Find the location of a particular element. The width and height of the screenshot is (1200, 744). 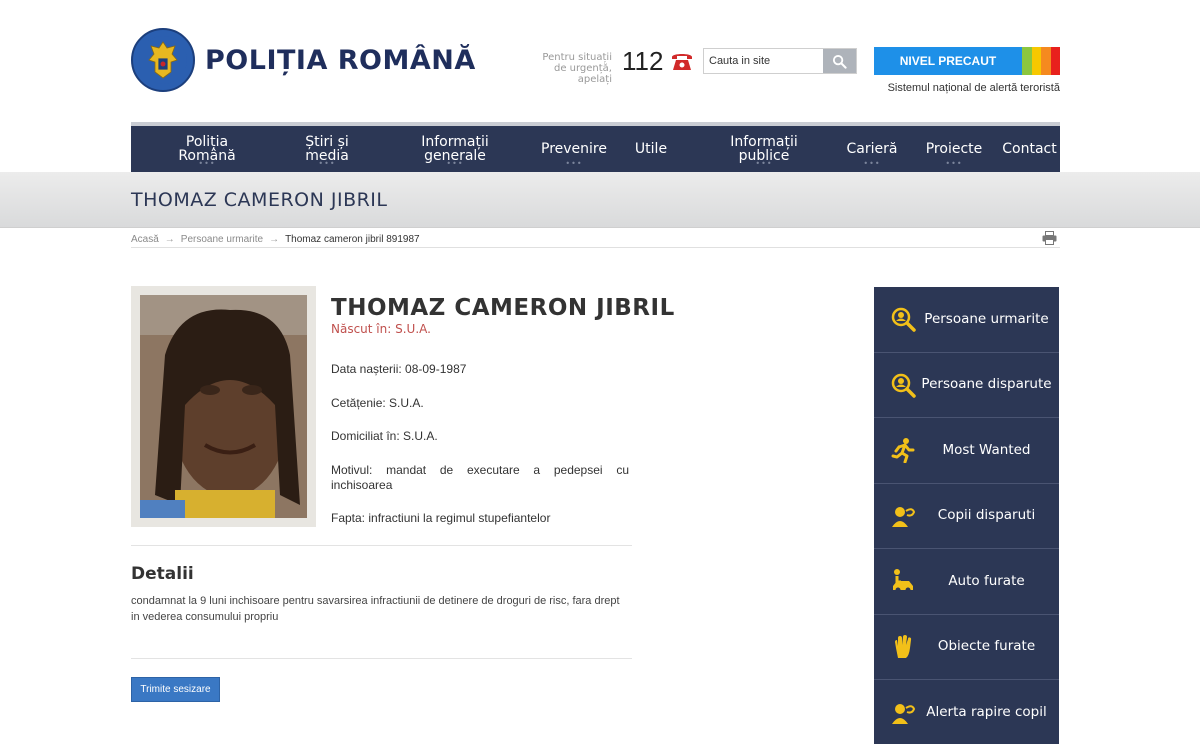

profile-photo-frame is located at coordinates (223, 406).